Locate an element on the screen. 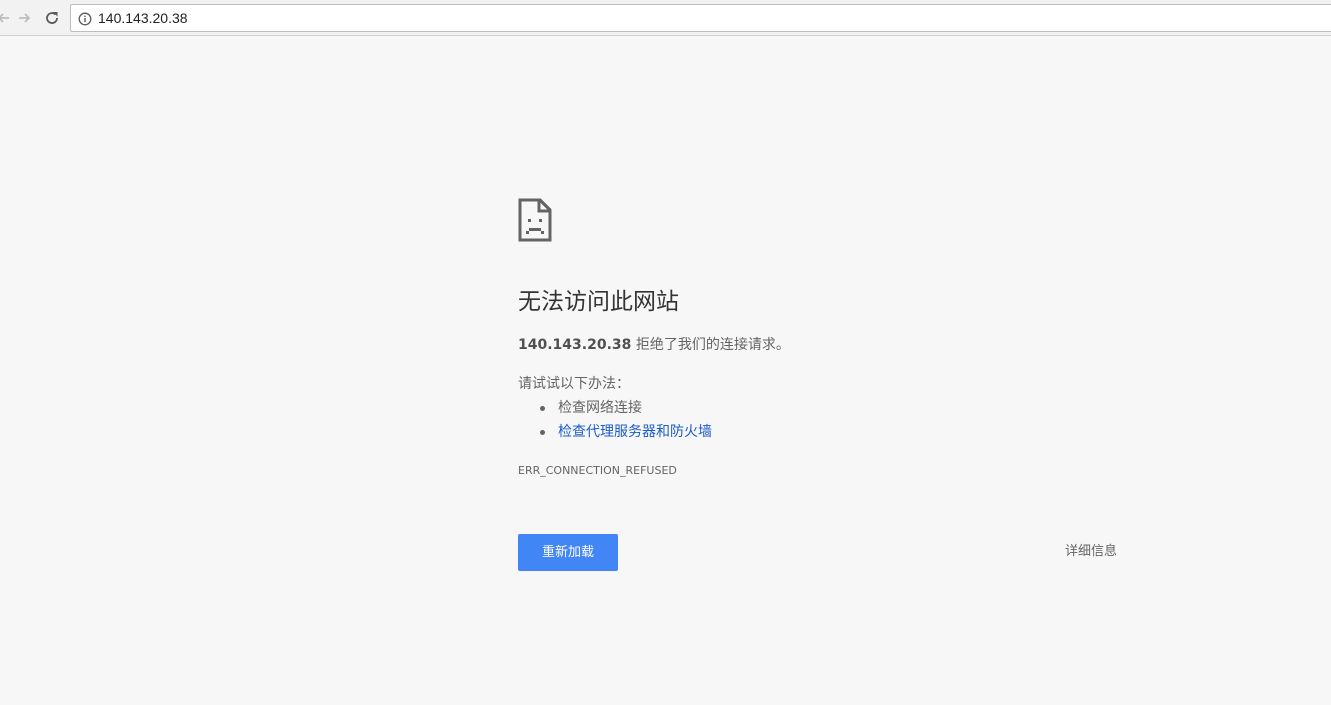 This screenshot has height=705, width=1331. reload-button: 重新加载 is located at coordinates (568, 552).